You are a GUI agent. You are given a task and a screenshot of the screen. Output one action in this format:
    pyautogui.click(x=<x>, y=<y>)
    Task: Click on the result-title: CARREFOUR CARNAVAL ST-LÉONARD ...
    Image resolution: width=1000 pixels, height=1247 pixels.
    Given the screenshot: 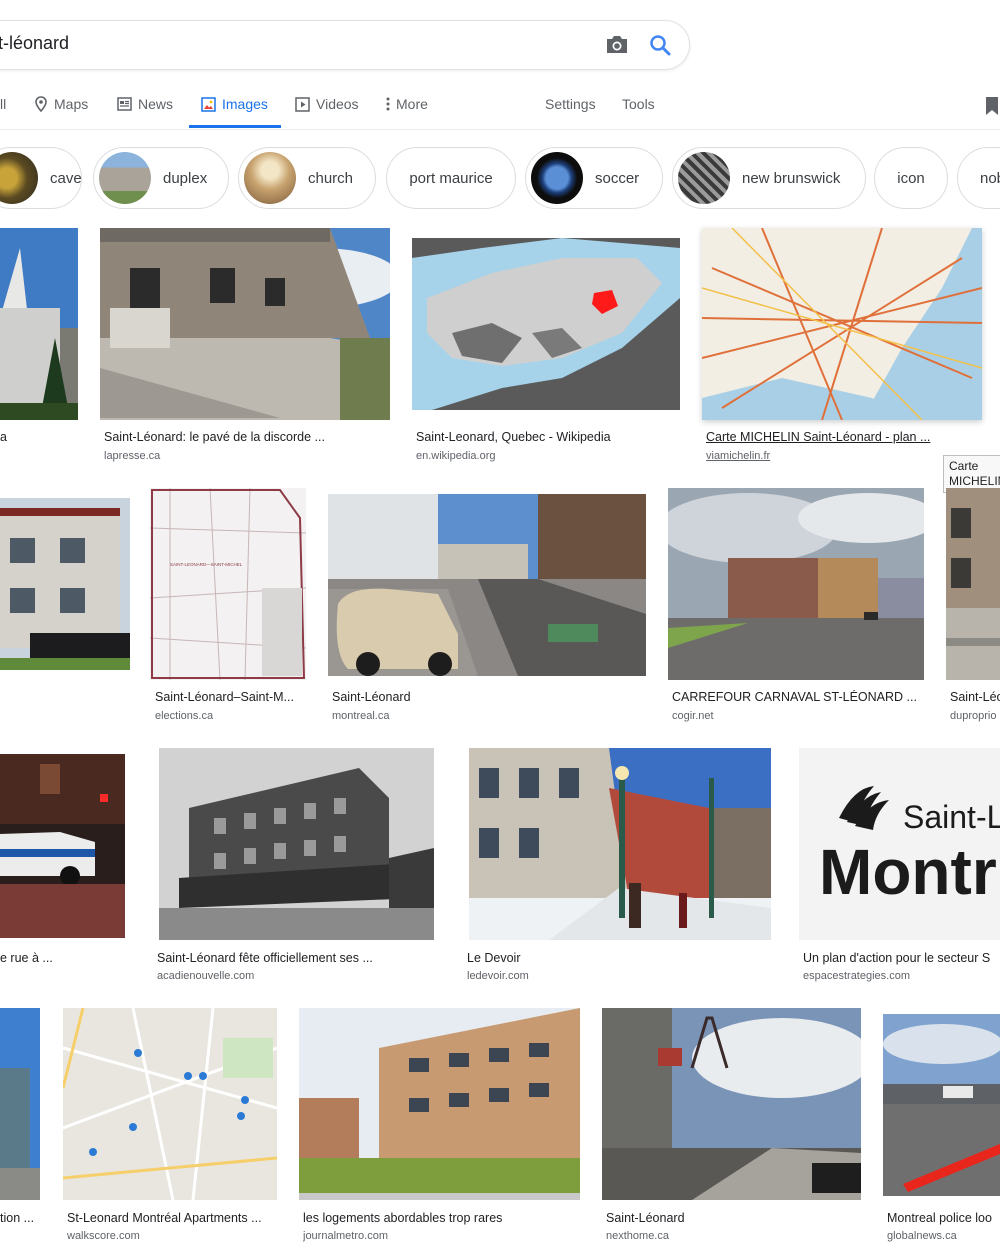 What is the action you would take?
    pyautogui.click(x=797, y=697)
    